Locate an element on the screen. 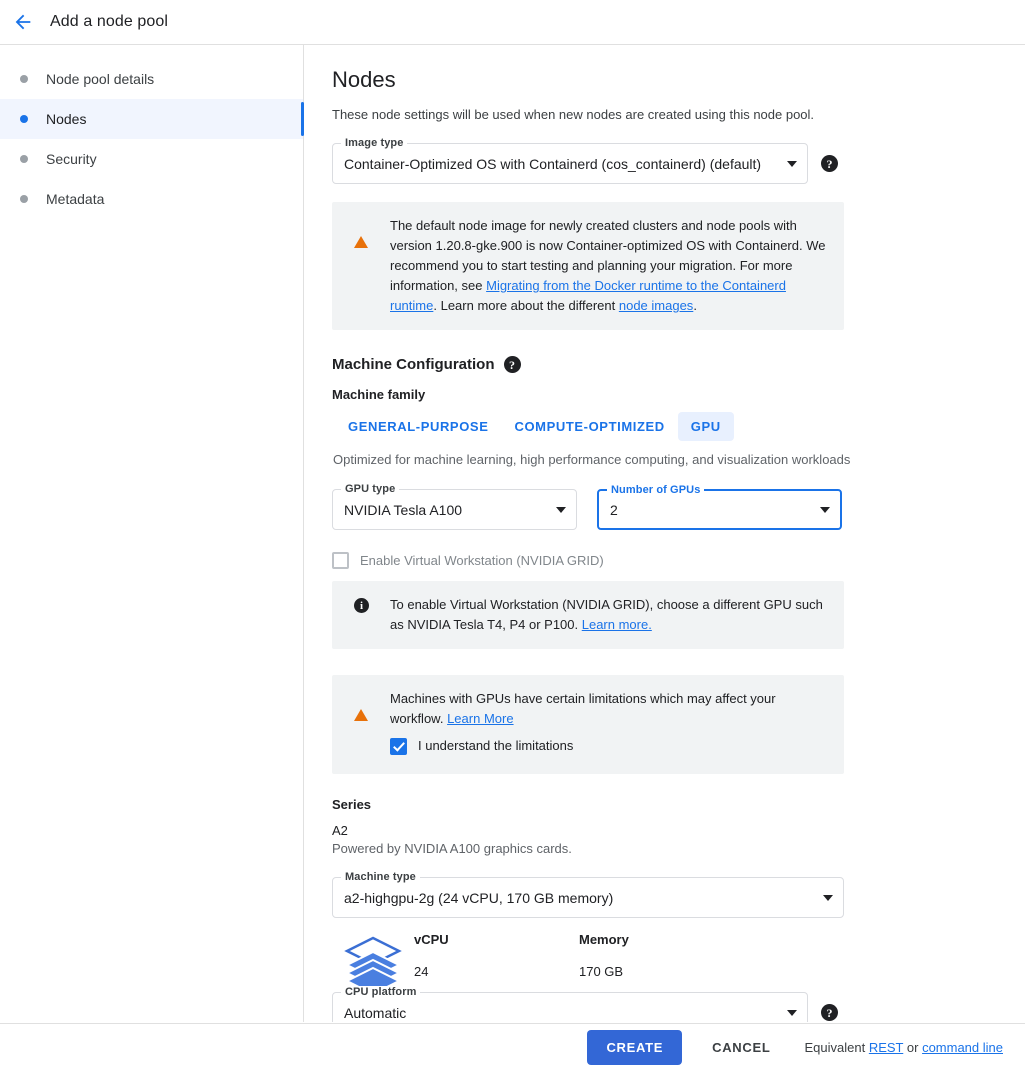  spec-memory-header: Memory is located at coordinates (604, 939).